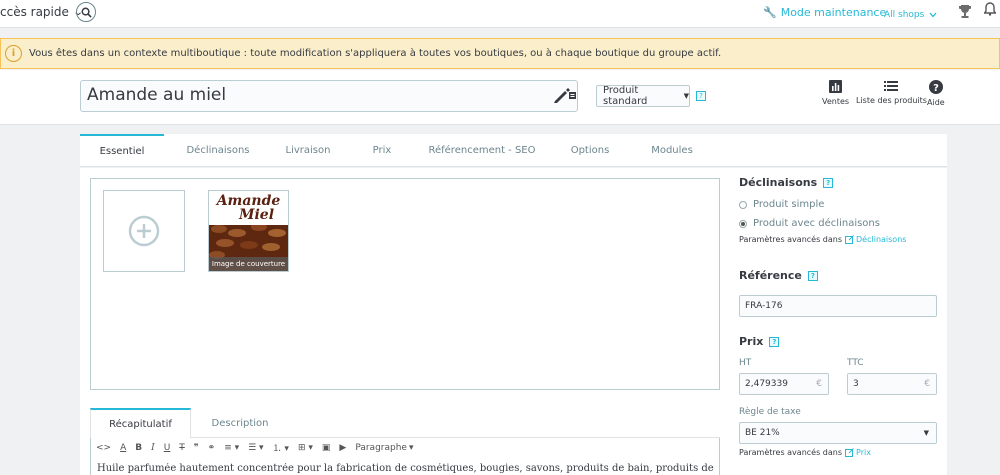 This screenshot has width=1000, height=475. Describe the element at coordinates (382, 150) in the screenshot. I see `tab-prix: Prix` at that location.